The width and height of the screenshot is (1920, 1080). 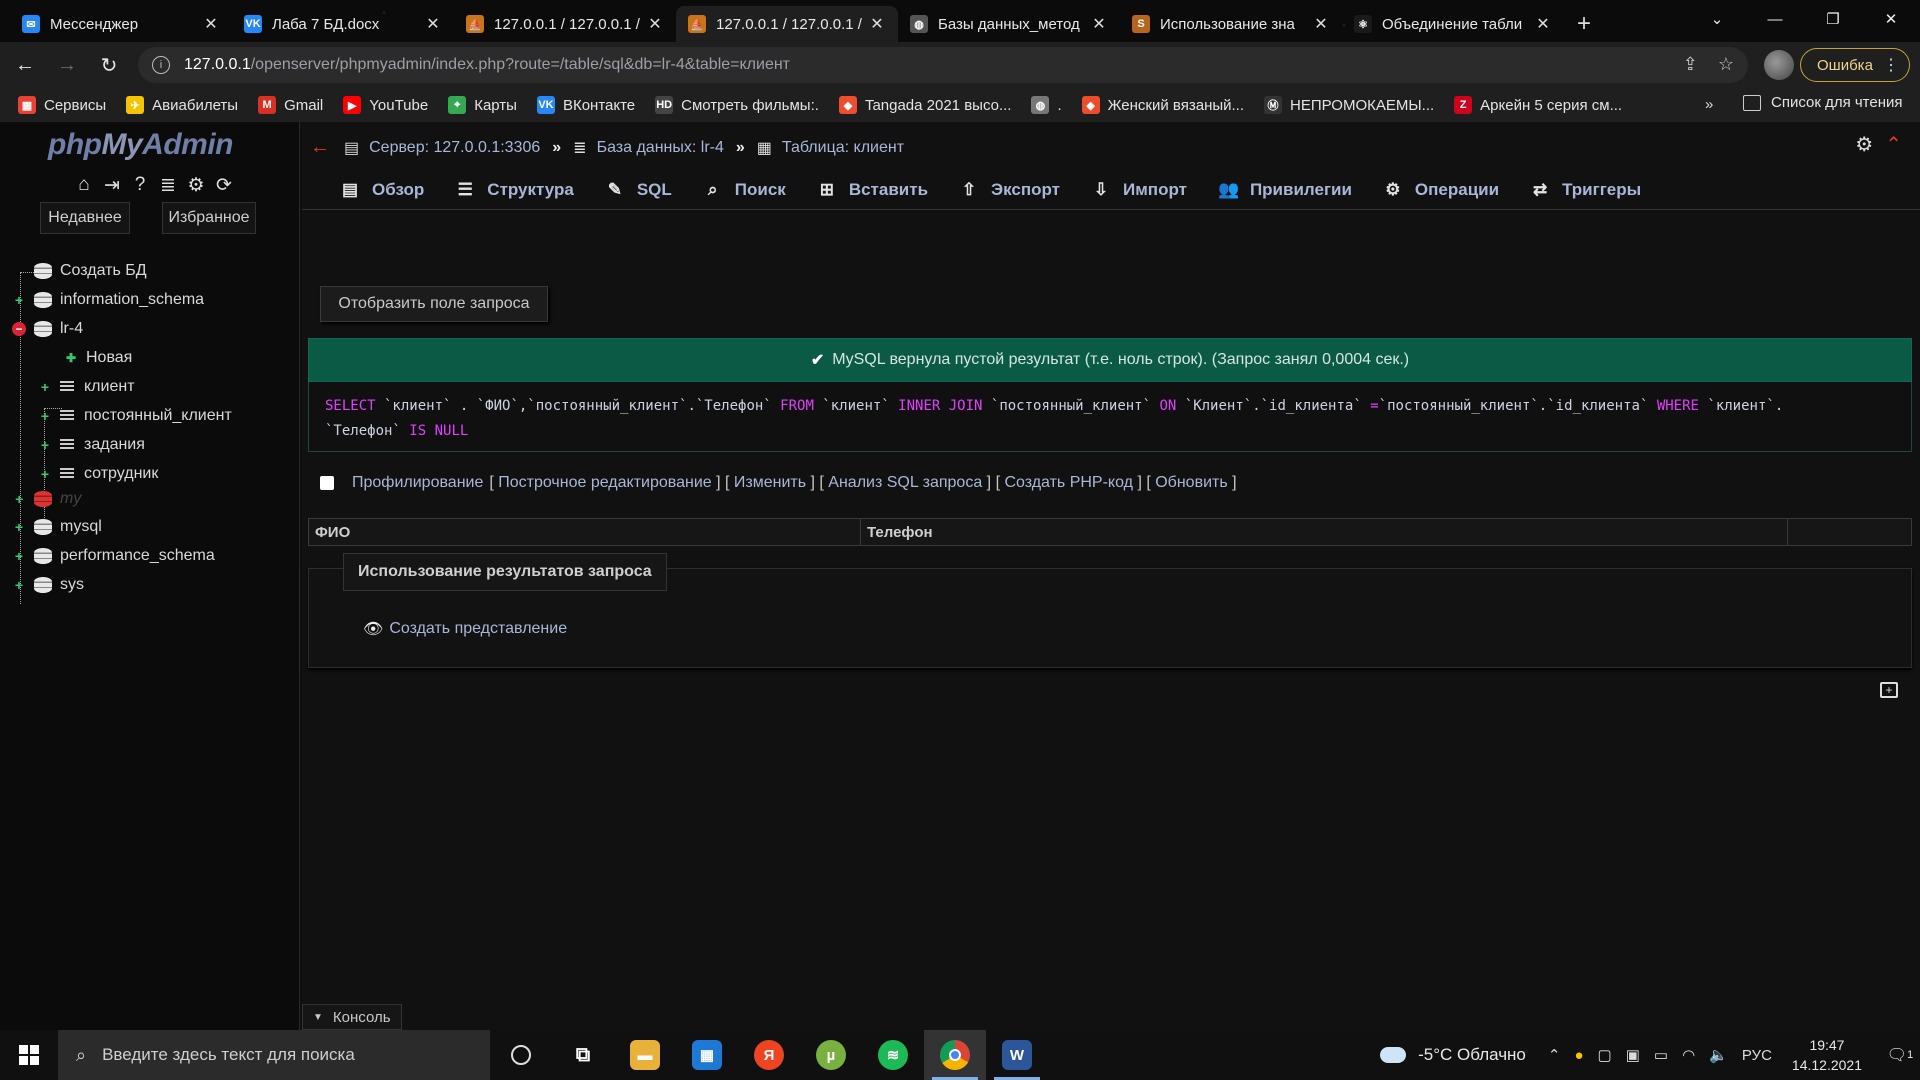 What do you see at coordinates (465, 629) in the screenshot?
I see `create-view-link: 👁 Создать представление` at bounding box center [465, 629].